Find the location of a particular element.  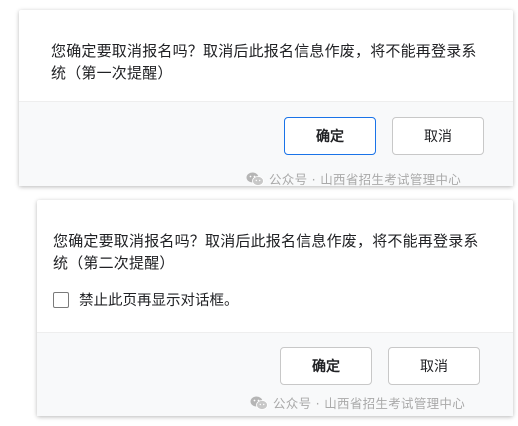

dialog-message: 您确定要取消报名吗？取消后此报名信息作废，将不能再登录系统（第一次提醒） is located at coordinates (264, 62).